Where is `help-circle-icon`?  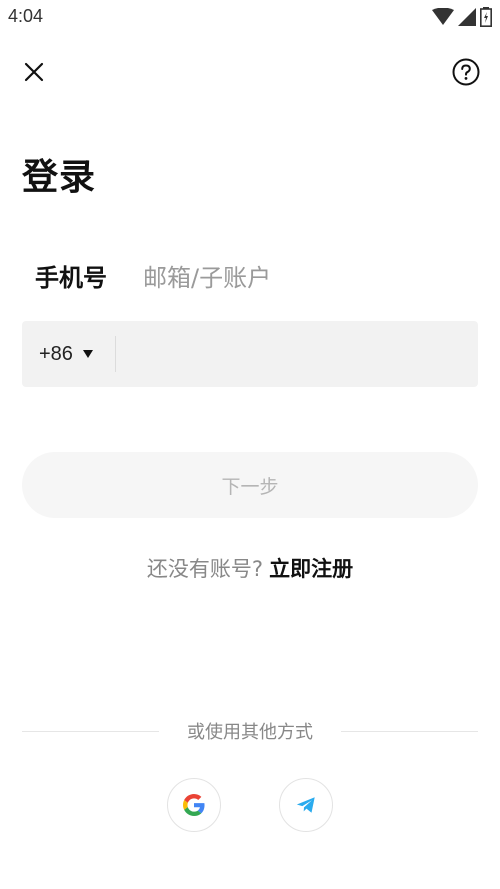
help-circle-icon is located at coordinates (466, 72).